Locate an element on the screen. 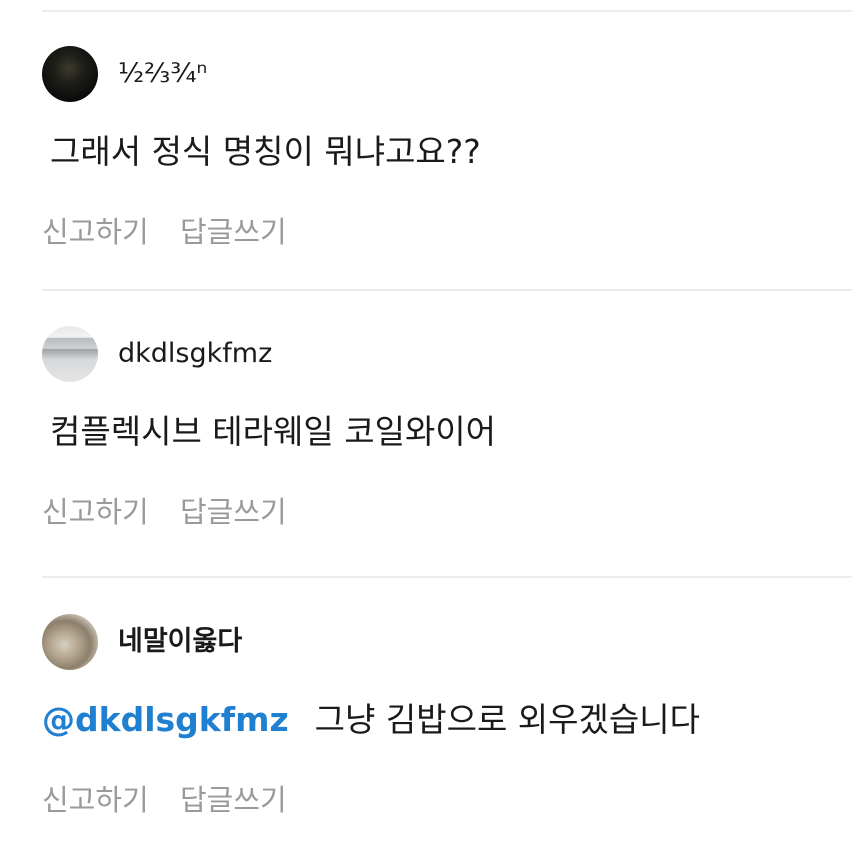  comment-text: 컴플렉시브 테라웨일 코일와이어 is located at coordinates (273, 431).